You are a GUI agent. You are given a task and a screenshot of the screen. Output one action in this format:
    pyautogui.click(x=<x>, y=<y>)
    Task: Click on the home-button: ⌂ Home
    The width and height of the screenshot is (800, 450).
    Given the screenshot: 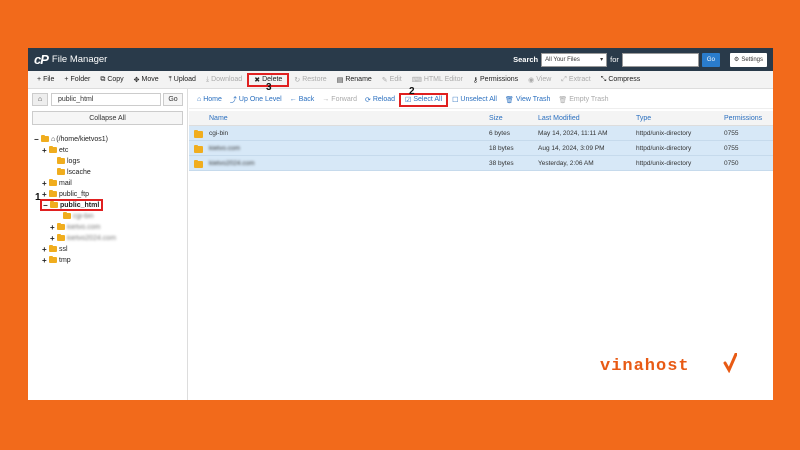 What is the action you would take?
    pyautogui.click(x=209, y=100)
    